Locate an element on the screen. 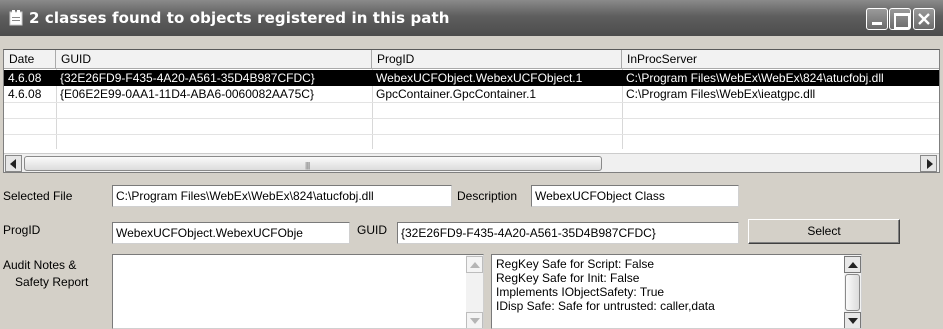 The image size is (943, 329). safety-line: Implements IObjectSafety: True is located at coordinates (580, 292).